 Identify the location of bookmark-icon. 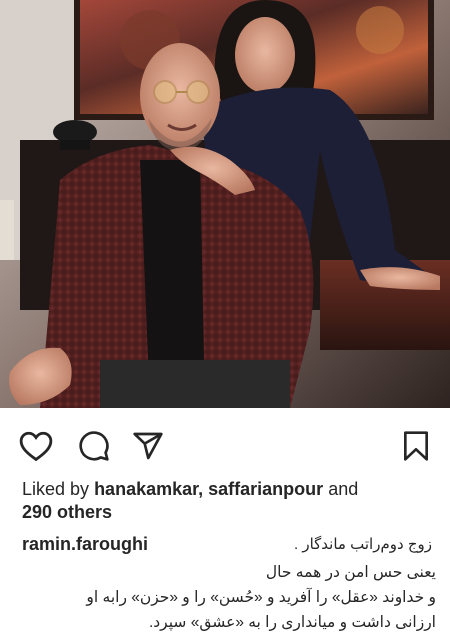
(416, 446).